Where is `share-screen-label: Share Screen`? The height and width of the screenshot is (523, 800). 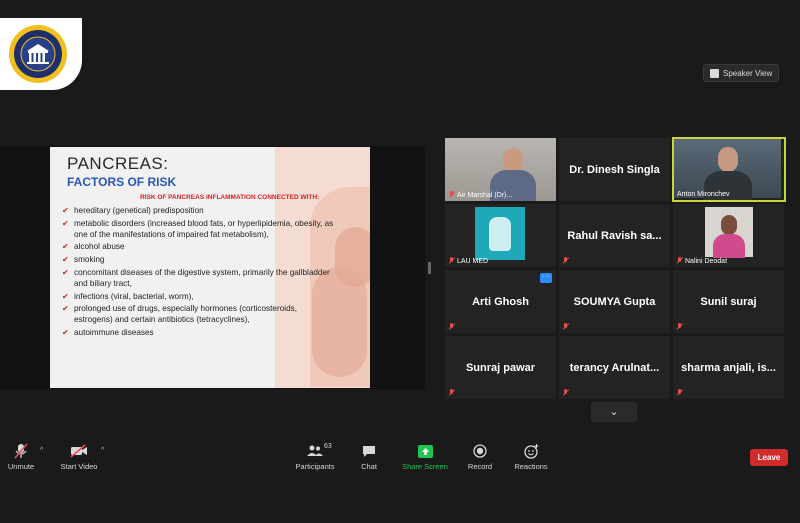
share-screen-label: Share Screen is located at coordinates (425, 466).